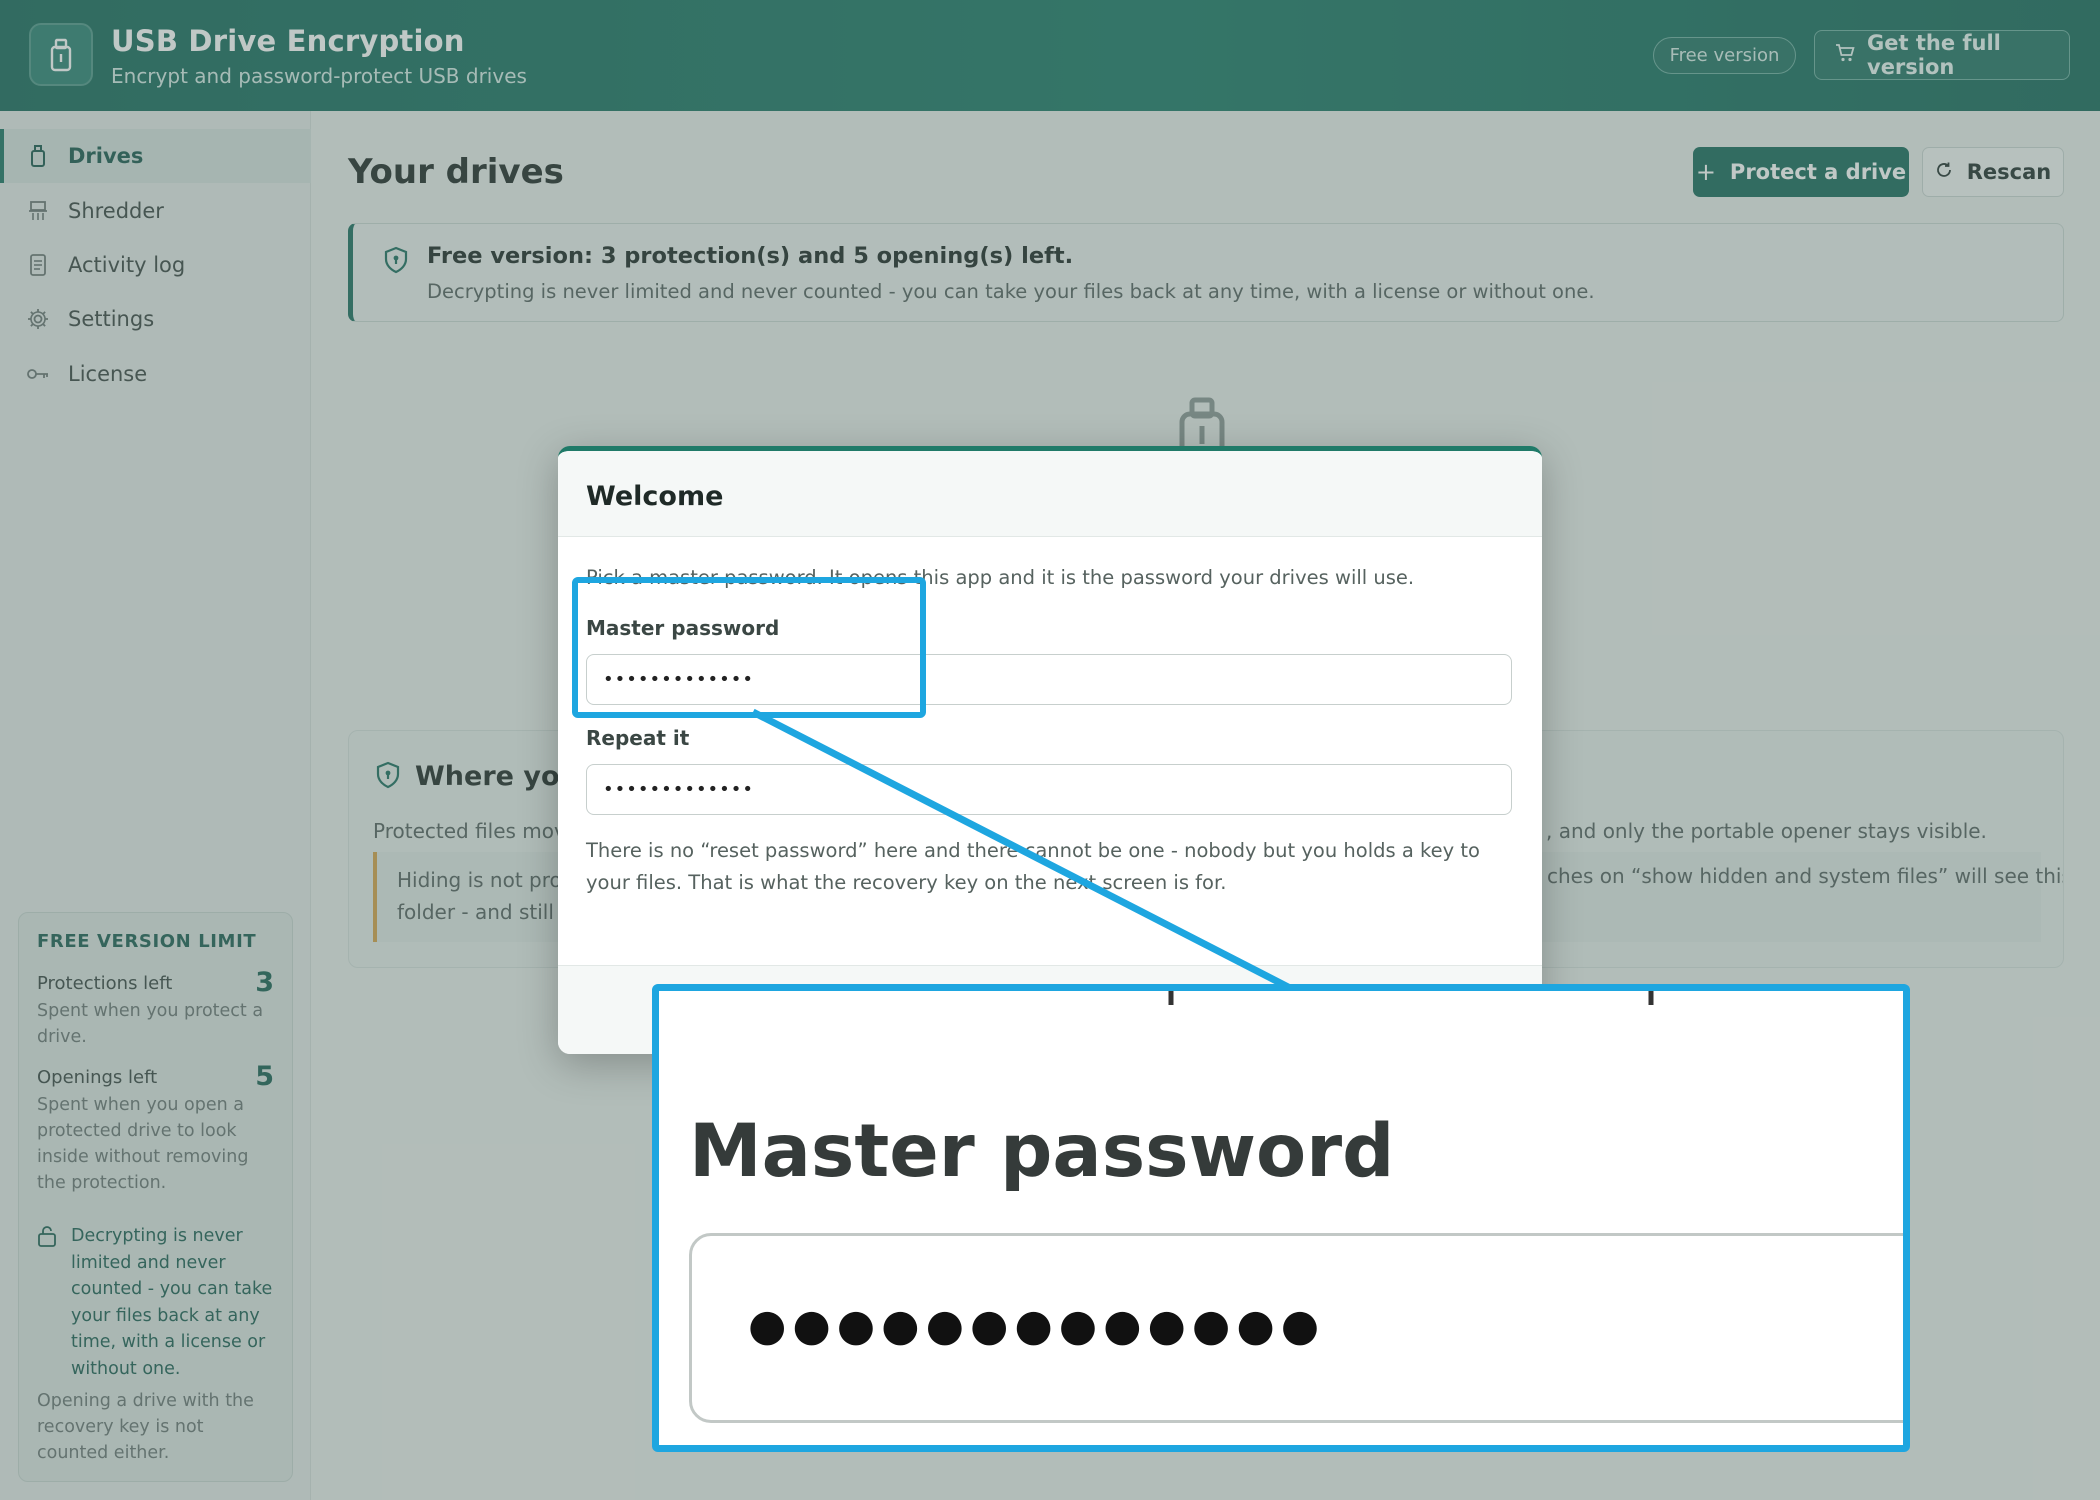 This screenshot has height=1500, width=2100. I want to click on zoom-top-ticks, so click(1411, 998).